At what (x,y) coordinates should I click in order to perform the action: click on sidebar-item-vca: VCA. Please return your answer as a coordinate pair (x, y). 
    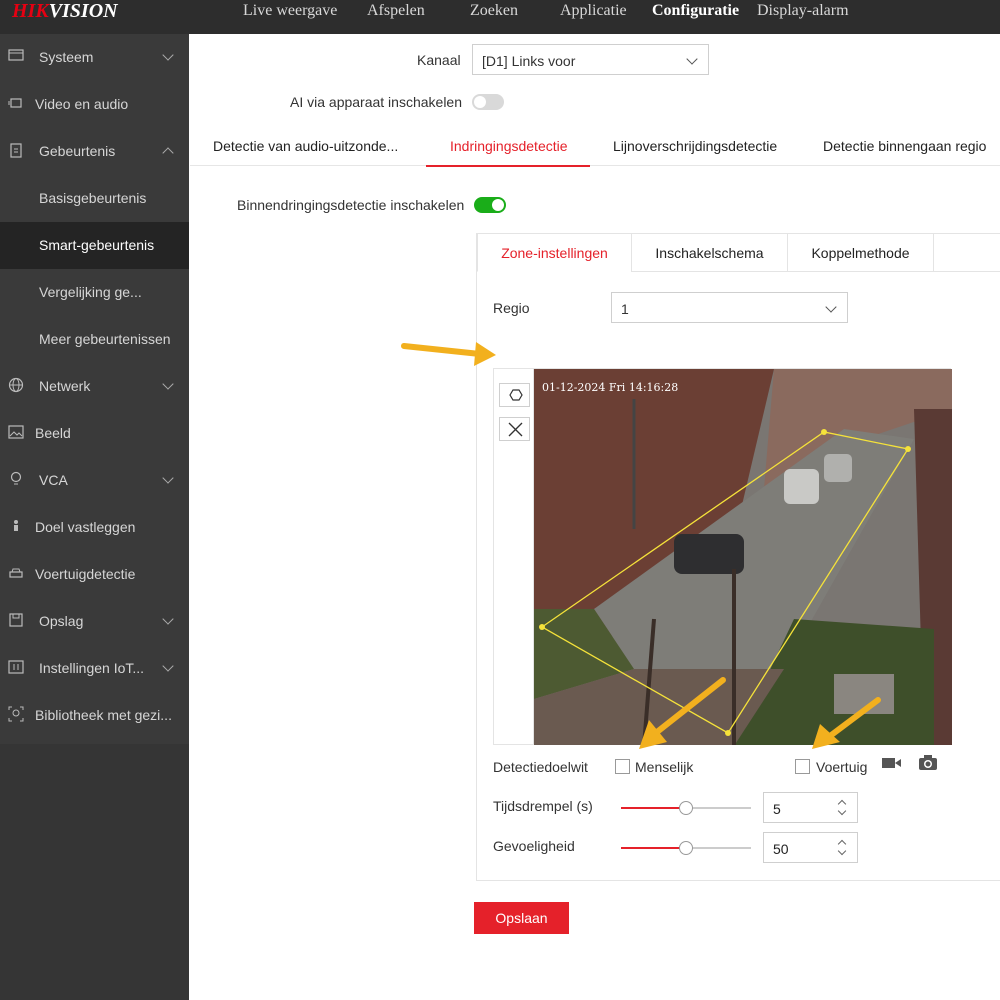
    Looking at the image, I should click on (94, 480).